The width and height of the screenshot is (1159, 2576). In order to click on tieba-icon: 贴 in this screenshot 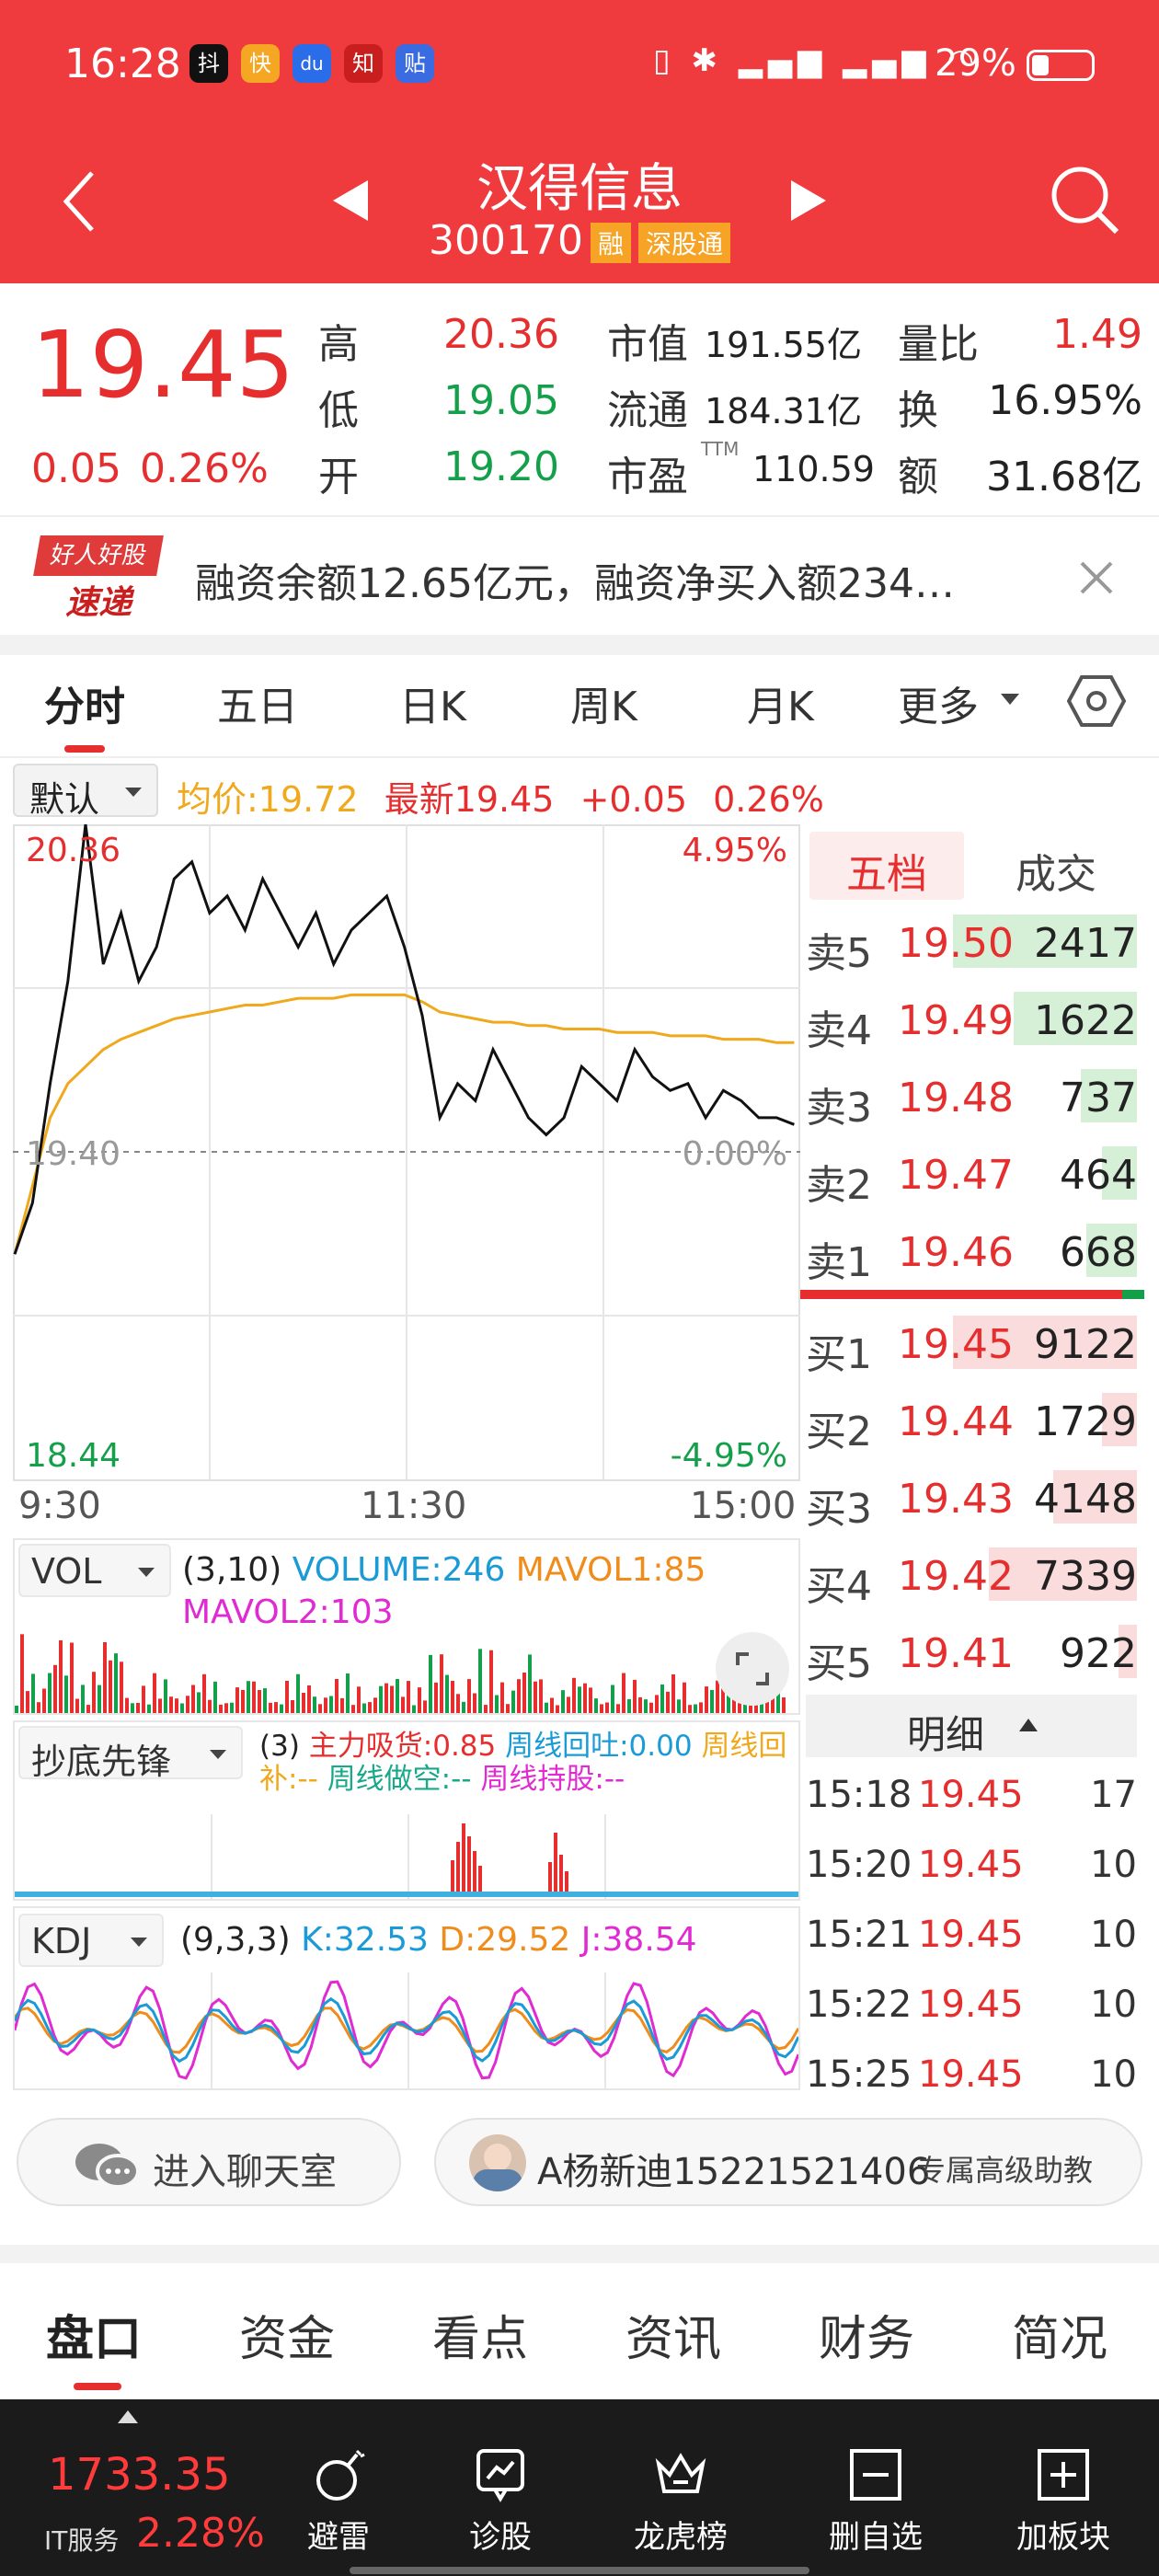, I will do `click(415, 63)`.